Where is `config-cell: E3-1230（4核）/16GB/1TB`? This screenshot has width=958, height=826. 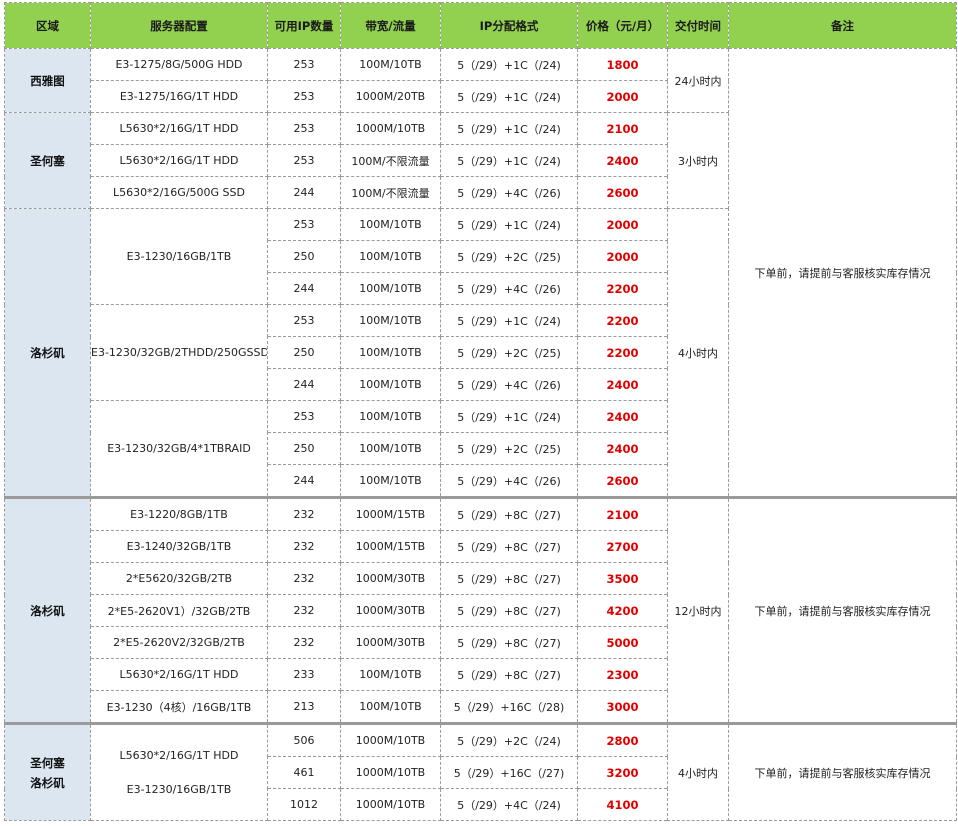 config-cell: E3-1230（4核）/16GB/1TB is located at coordinates (179, 707).